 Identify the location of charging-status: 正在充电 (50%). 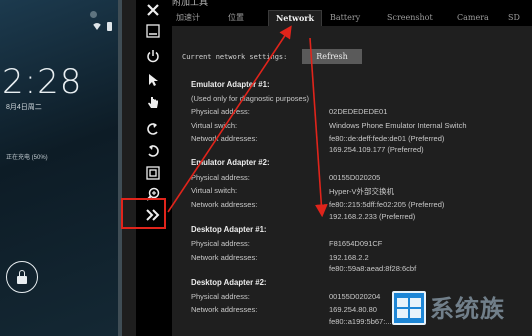
(27, 158).